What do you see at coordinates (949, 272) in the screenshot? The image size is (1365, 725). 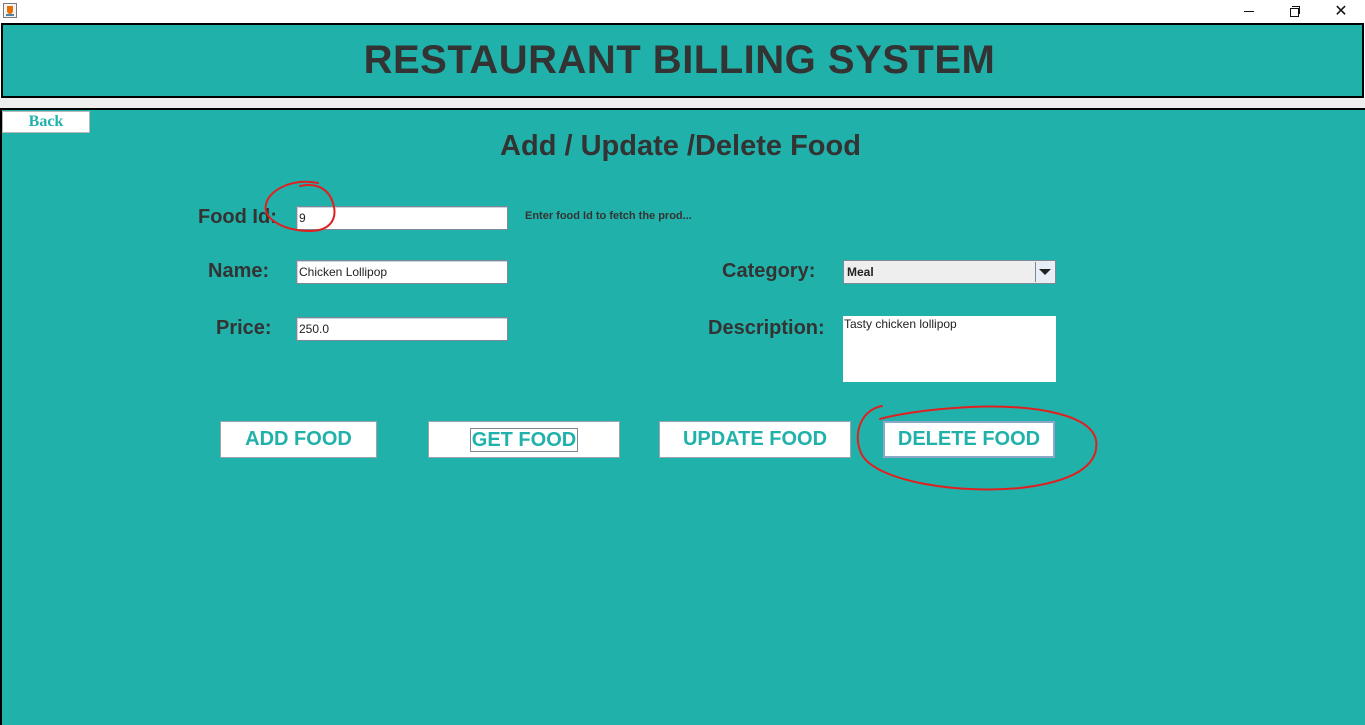 I see `category-select: Meal` at bounding box center [949, 272].